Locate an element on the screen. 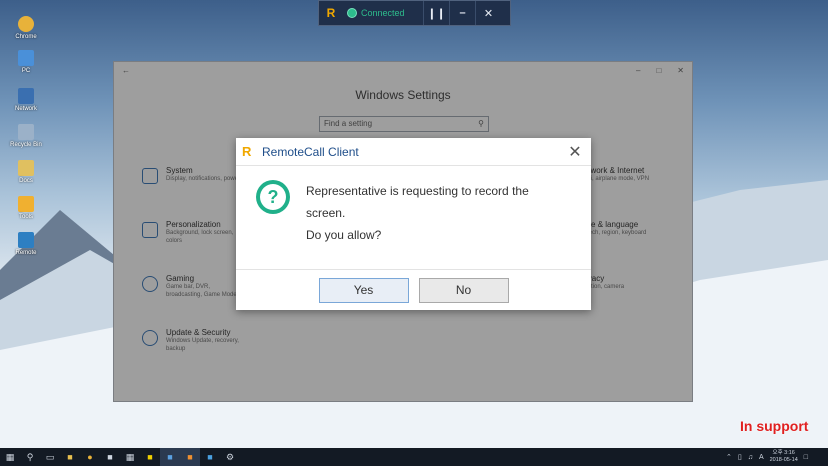 The height and width of the screenshot is (466, 828). taskbar-remote: ■ is located at coordinates (210, 457).